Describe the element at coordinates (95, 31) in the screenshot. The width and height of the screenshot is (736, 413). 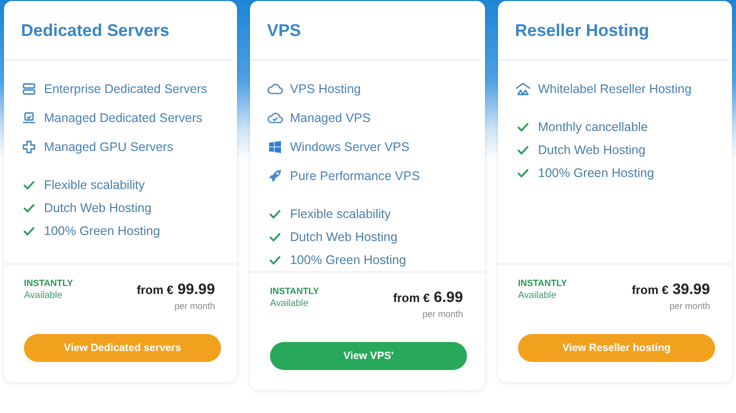
I see `card-title: Dedicated Servers` at that location.